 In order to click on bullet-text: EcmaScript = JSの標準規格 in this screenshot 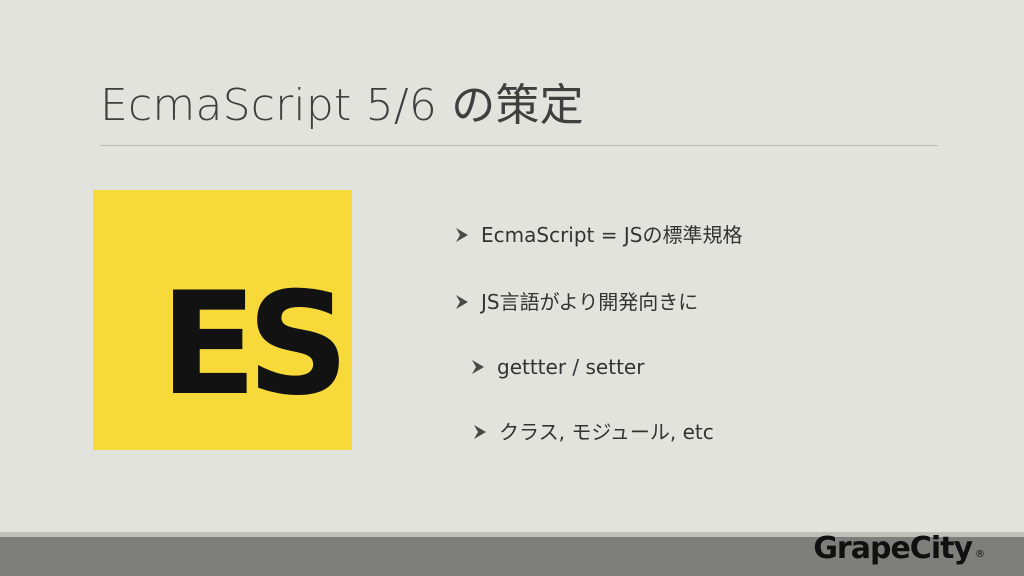, I will do `click(612, 235)`.